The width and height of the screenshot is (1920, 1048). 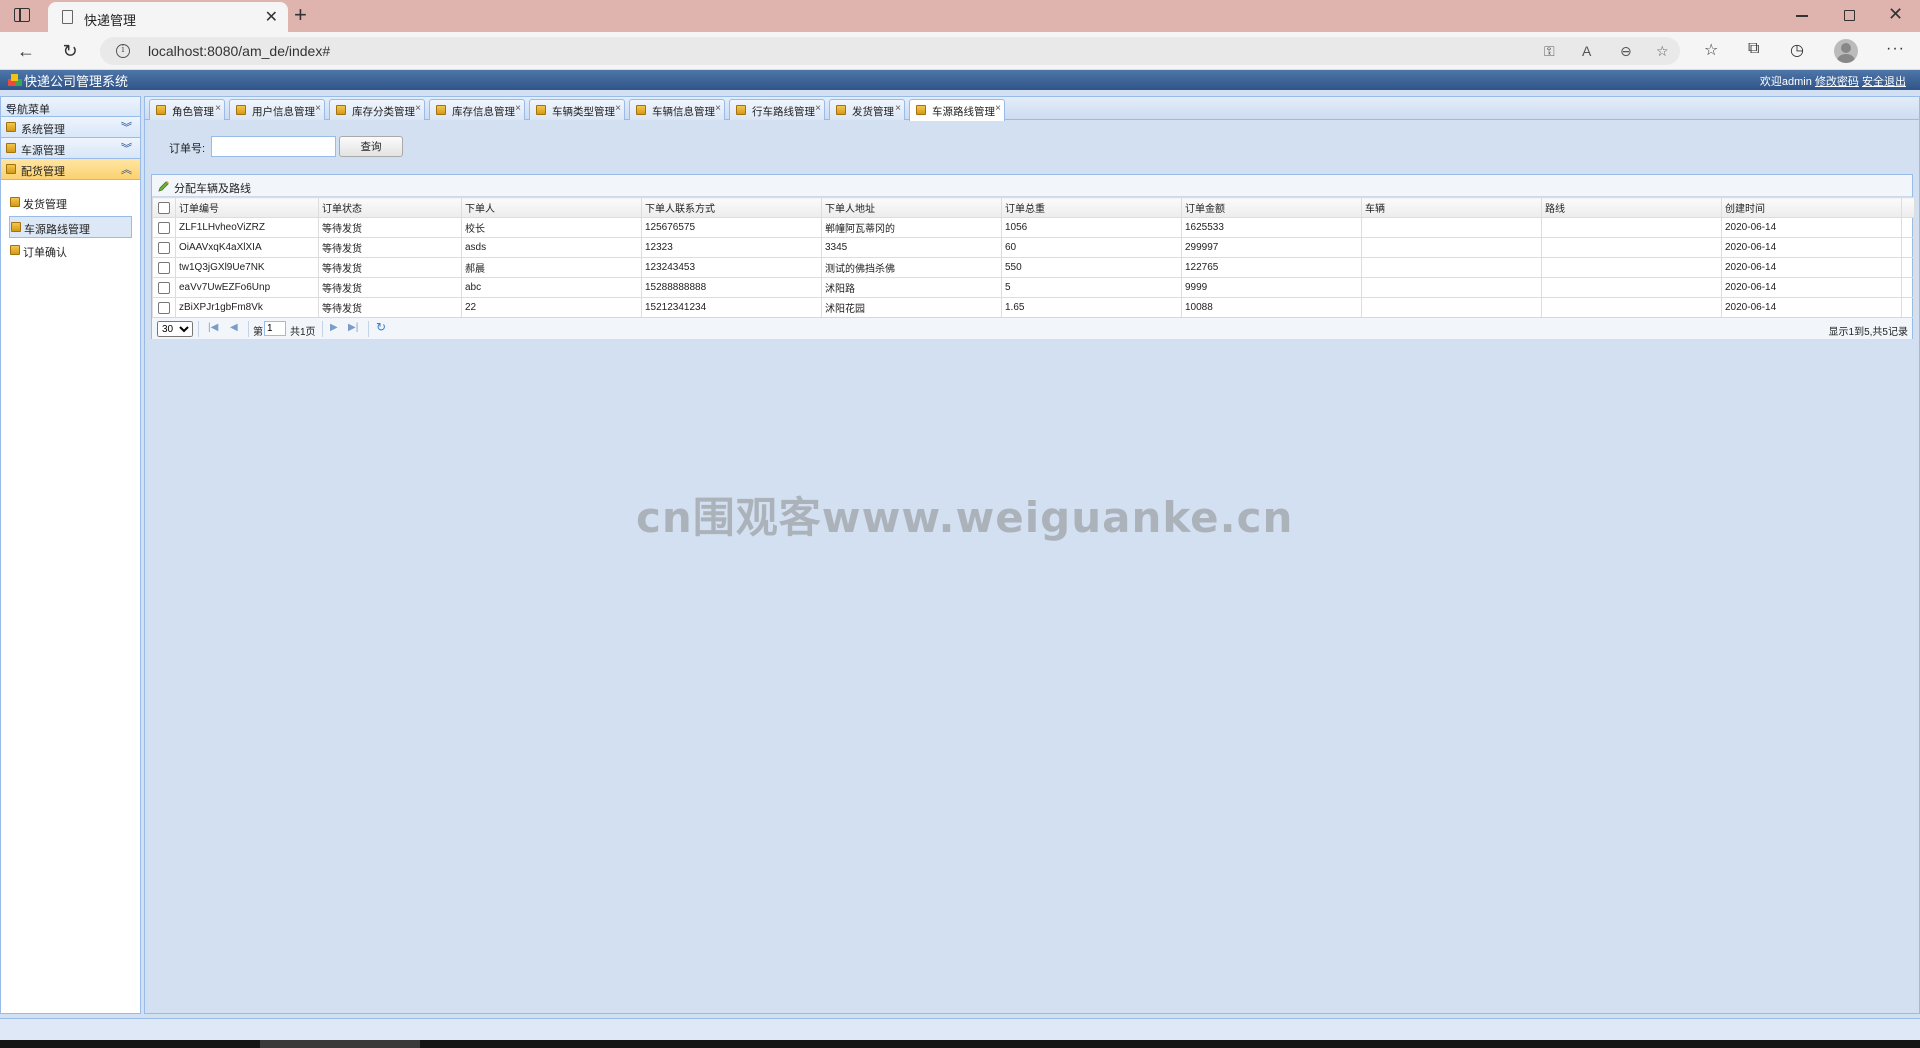 I want to click on cell-amount: 9999, so click(x=1271, y=287).